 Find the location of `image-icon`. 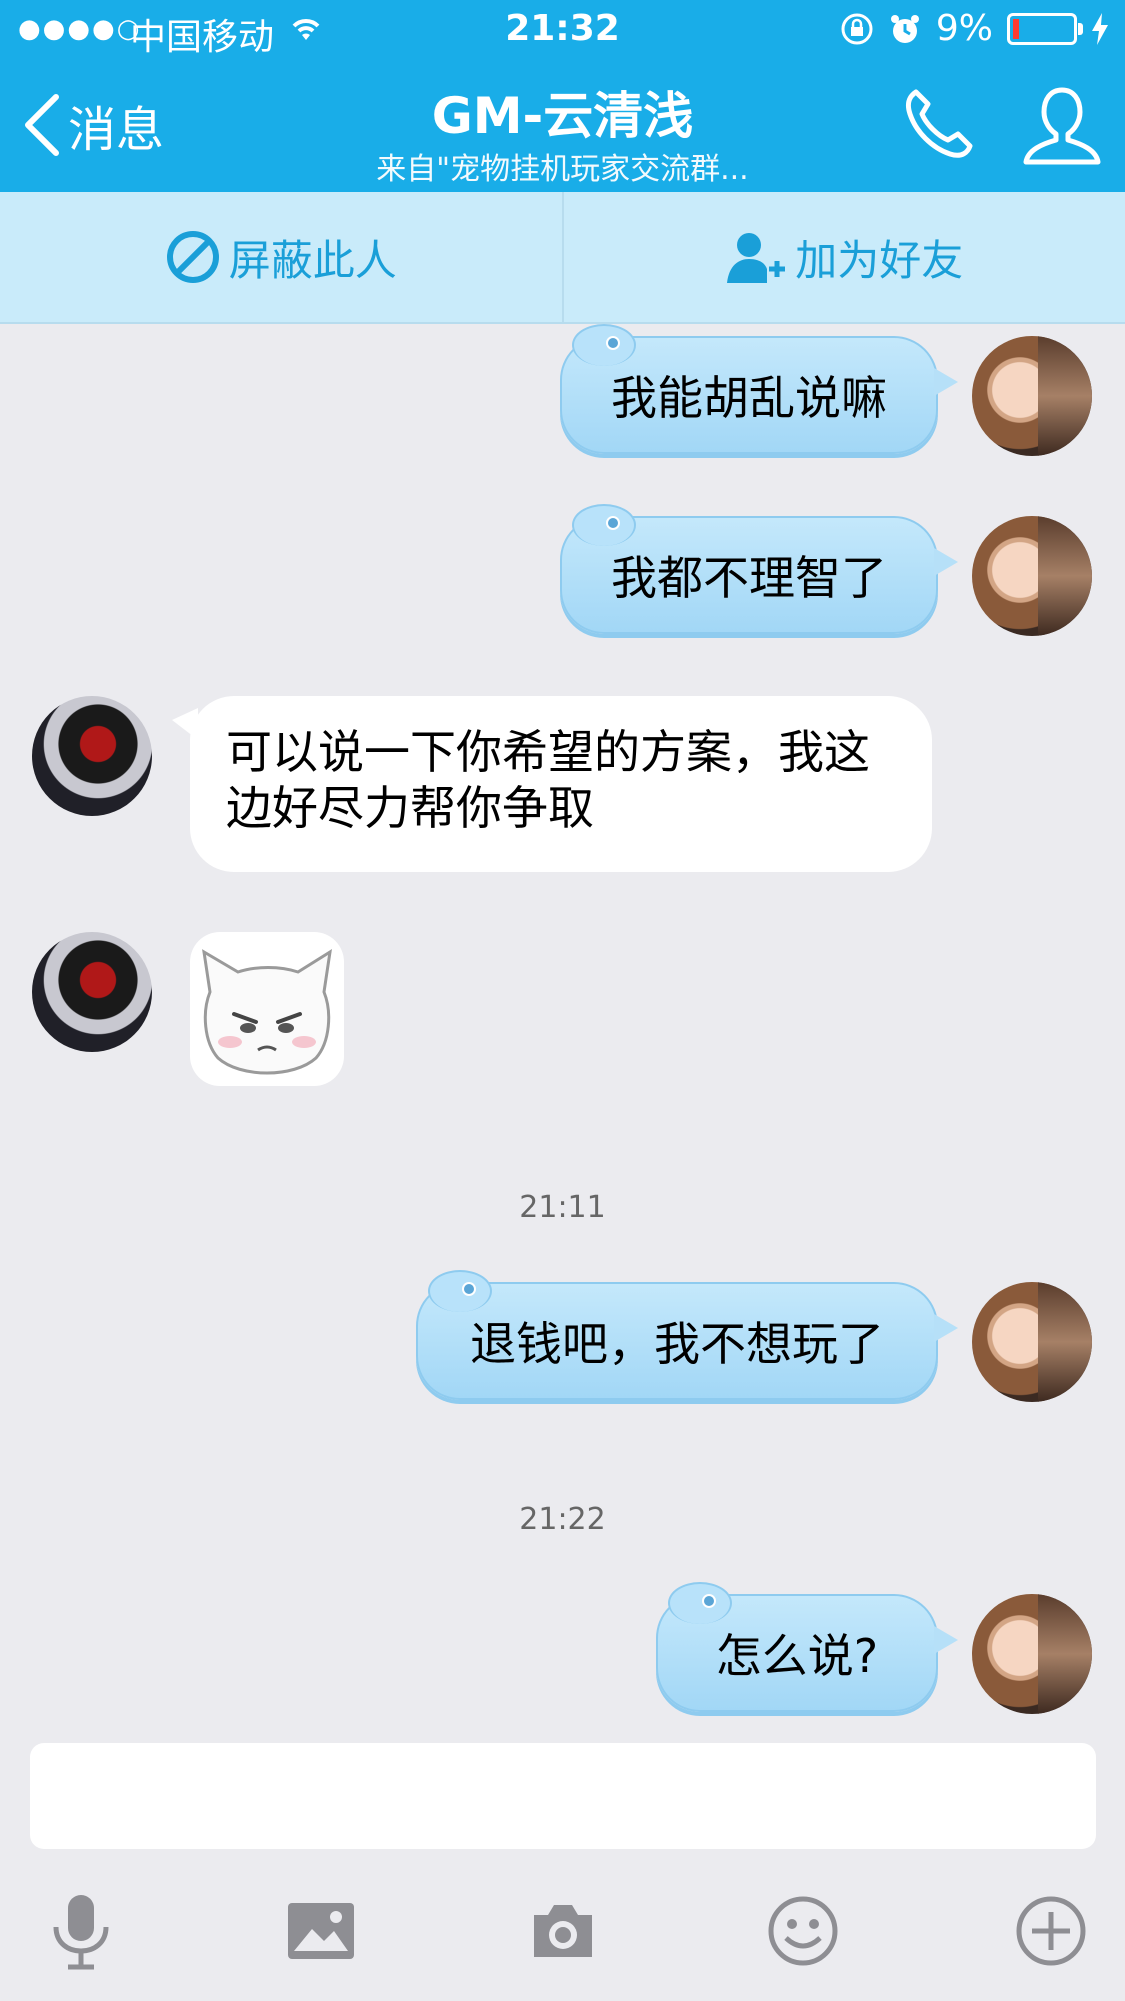

image-icon is located at coordinates (321, 1931).